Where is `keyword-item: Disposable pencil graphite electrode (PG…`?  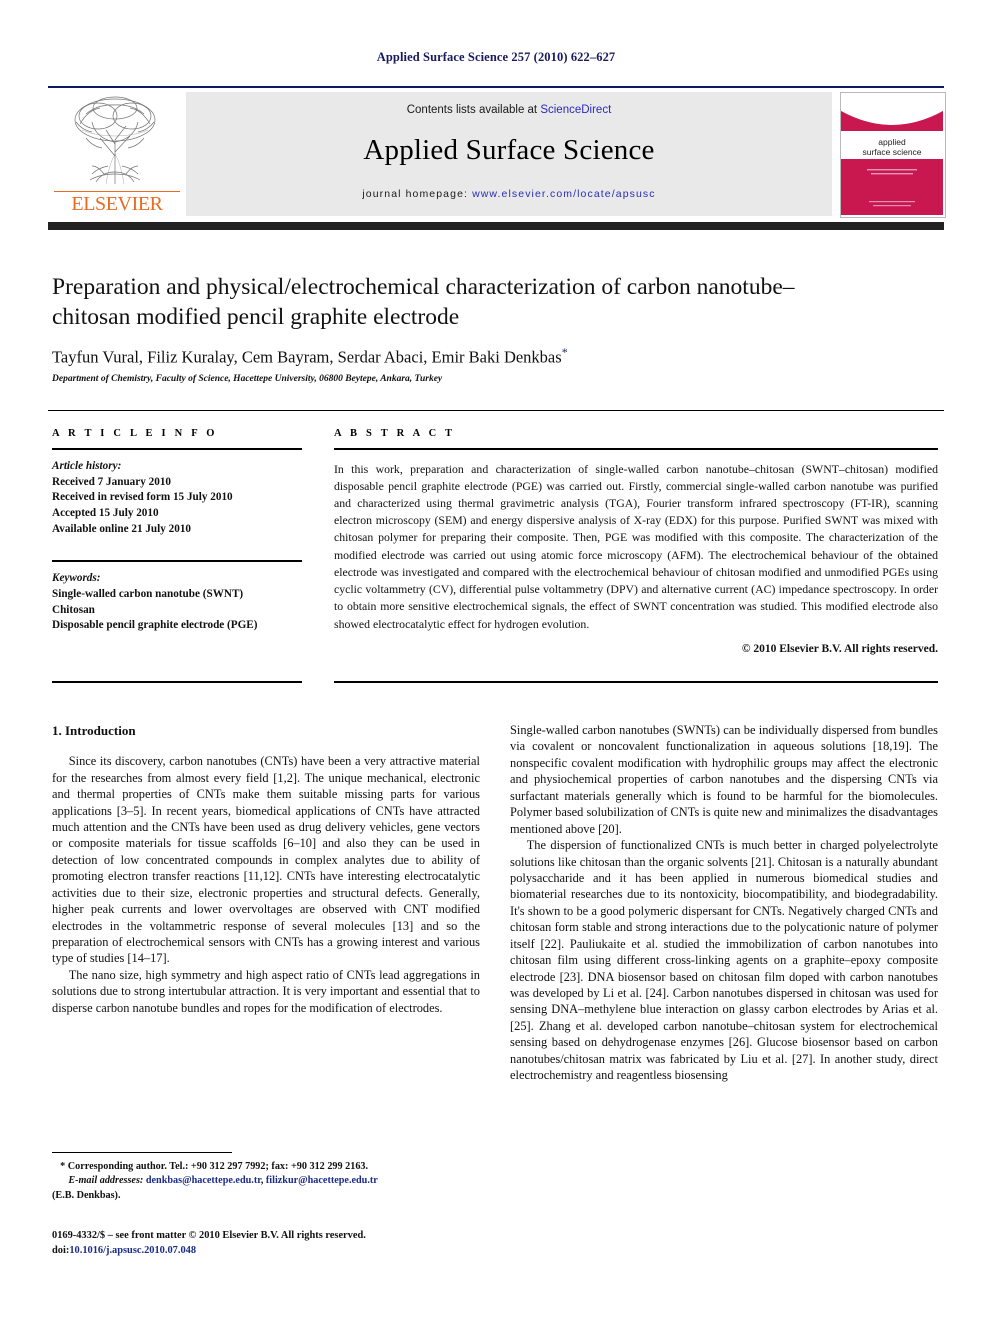 keyword-item: Disposable pencil graphite electrode (PG… is located at coordinates (155, 625).